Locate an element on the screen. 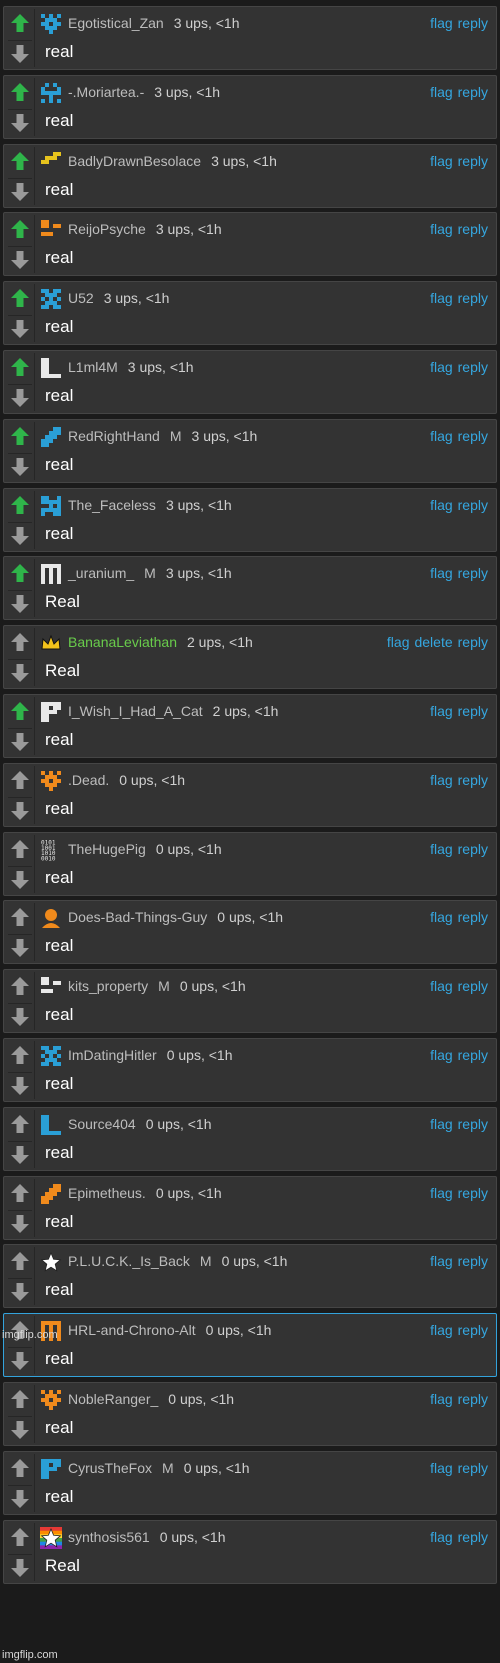  username-link: synthosis561 is located at coordinates (109, 1537).